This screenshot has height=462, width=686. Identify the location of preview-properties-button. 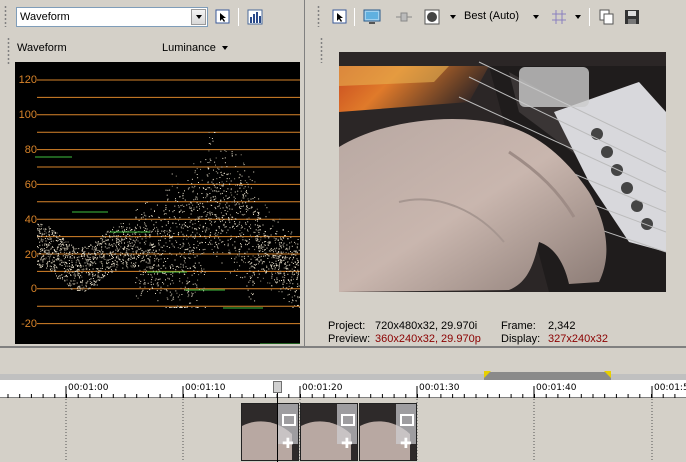
(340, 17).